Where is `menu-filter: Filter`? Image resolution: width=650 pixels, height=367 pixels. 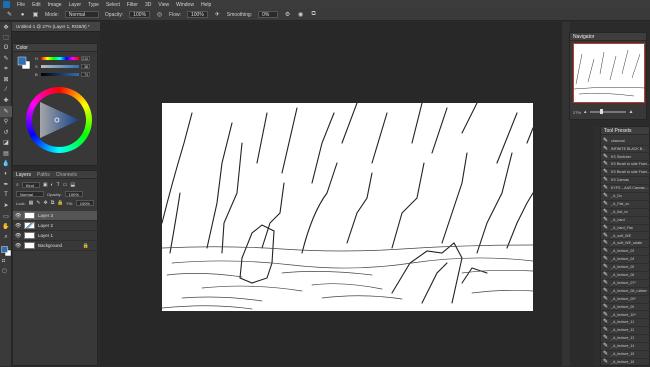 menu-filter: Filter is located at coordinates (132, 5).